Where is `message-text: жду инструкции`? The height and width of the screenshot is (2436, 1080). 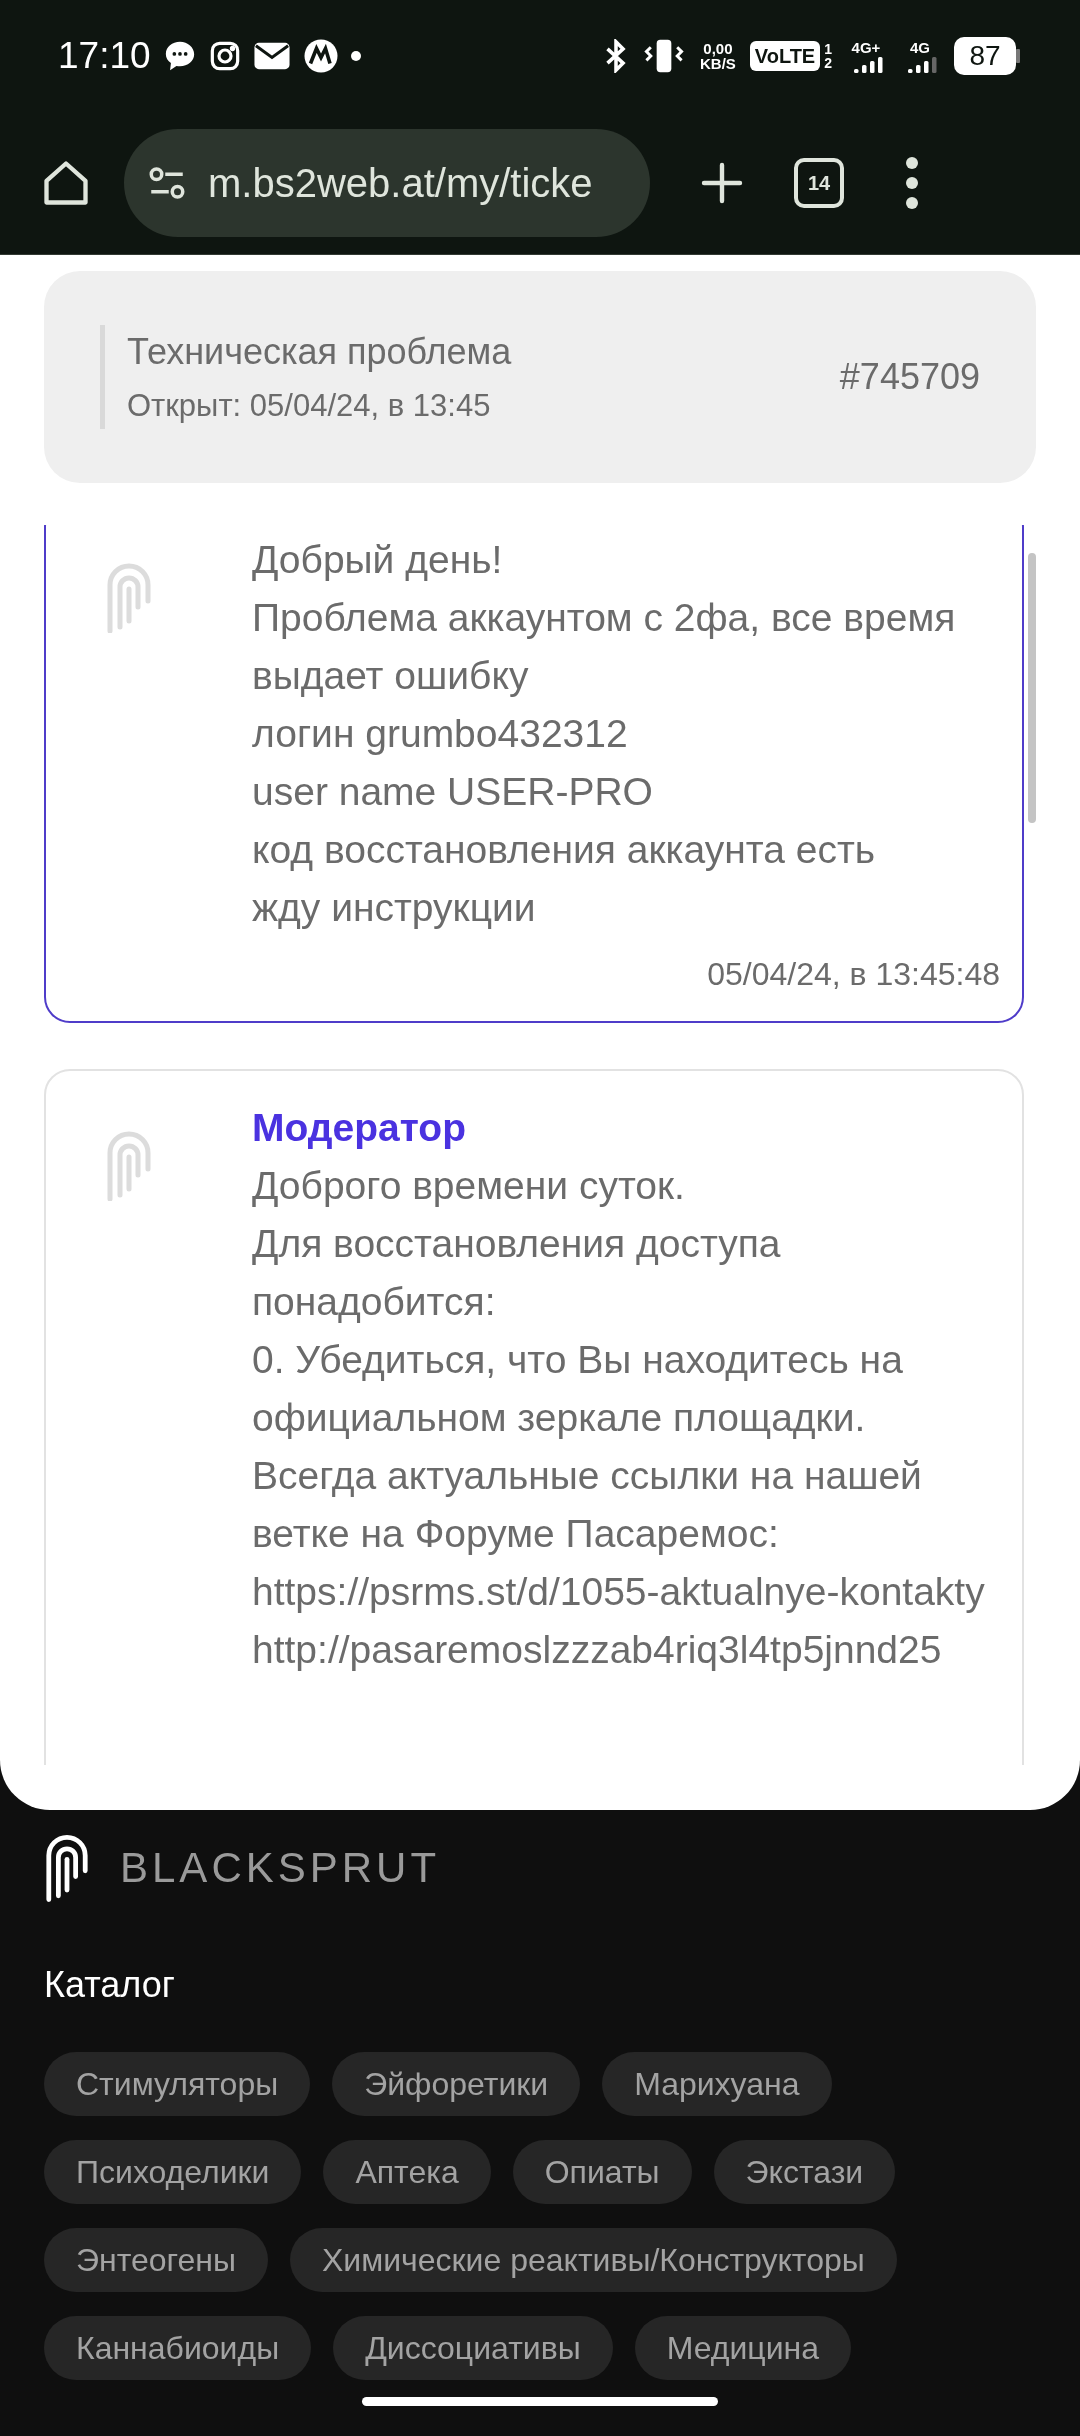 message-text: жду инструкции is located at coordinates (394, 908).